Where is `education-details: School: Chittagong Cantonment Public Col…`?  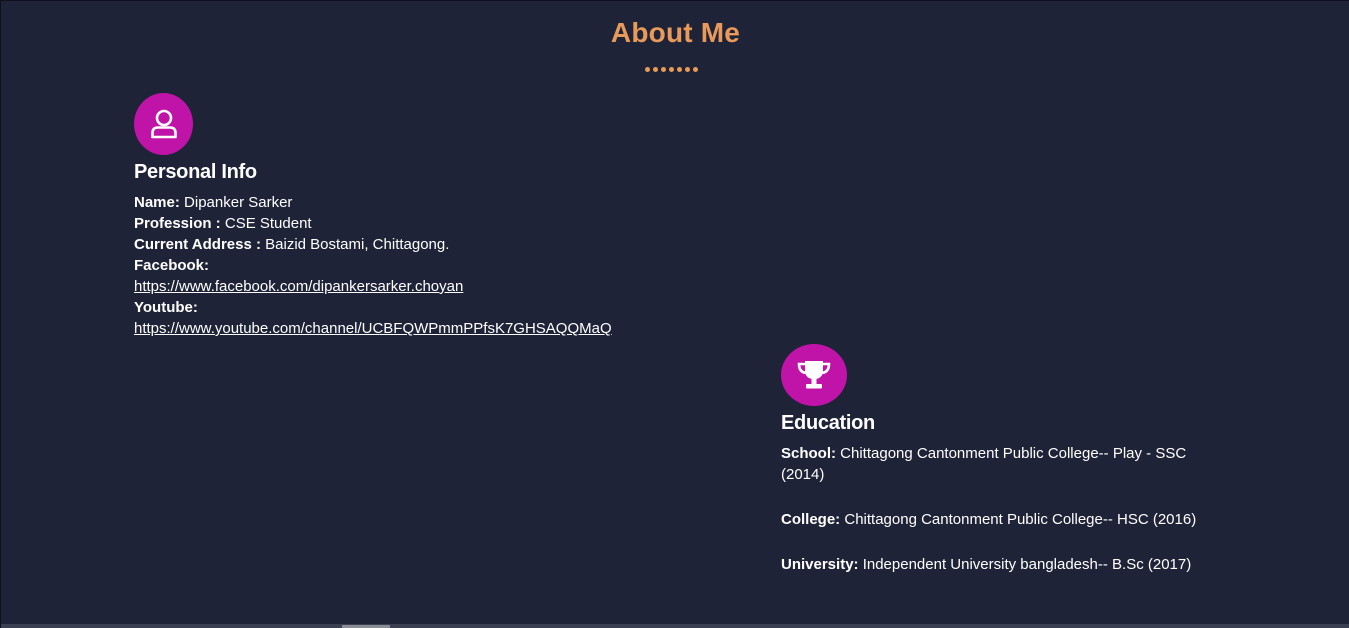 education-details: School: Chittagong Cantonment Public Col… is located at coordinates (1001, 521).